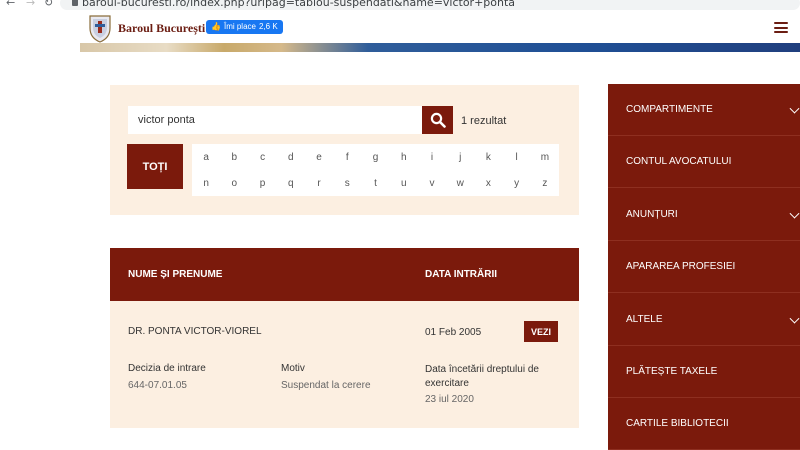 Image resolution: width=800 pixels, height=450 pixels. Describe the element at coordinates (234, 157) in the screenshot. I see `letter-filter: b` at that location.